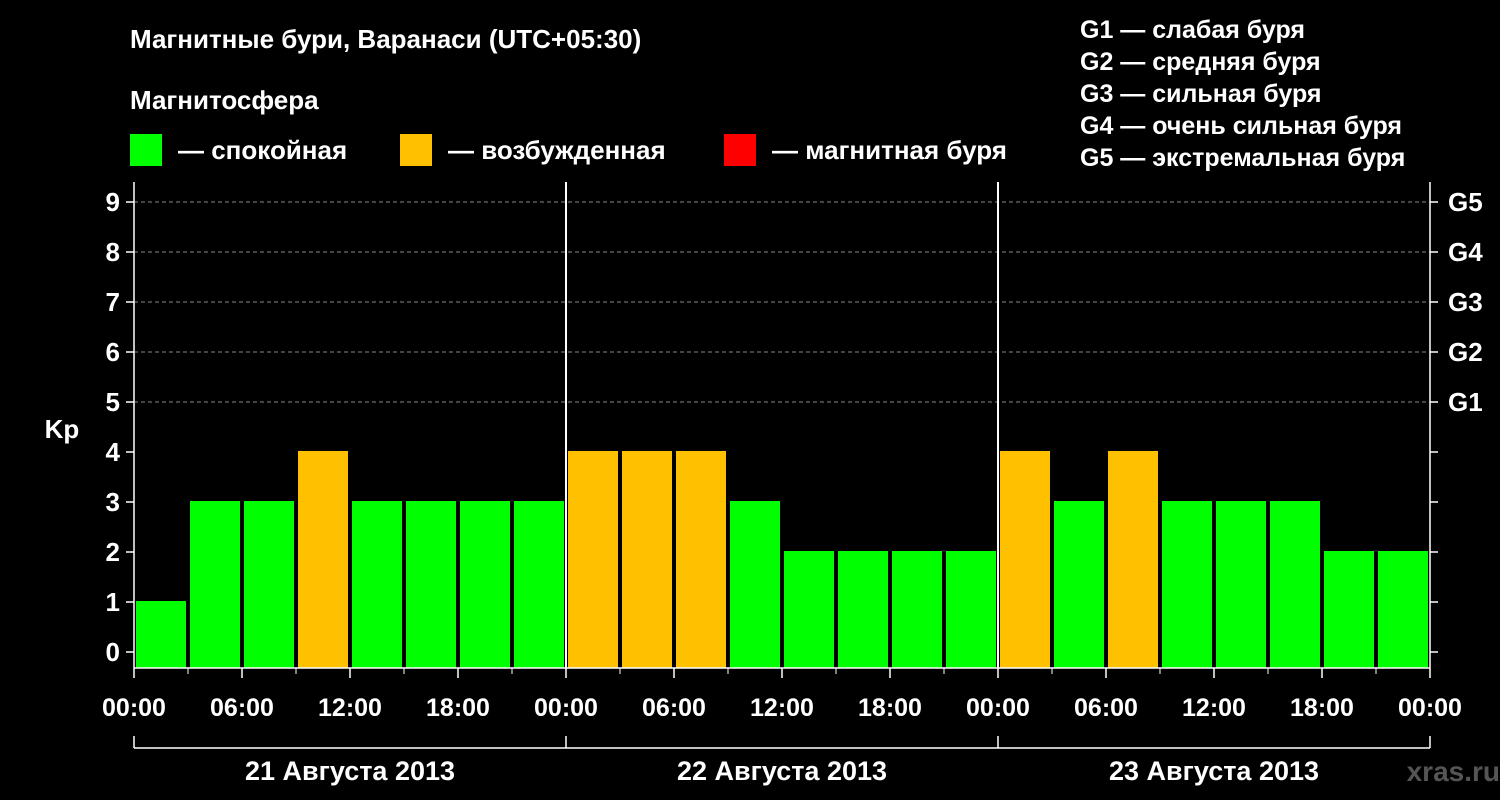  I want to click on g-level-tick-label: G5, so click(1465, 202).